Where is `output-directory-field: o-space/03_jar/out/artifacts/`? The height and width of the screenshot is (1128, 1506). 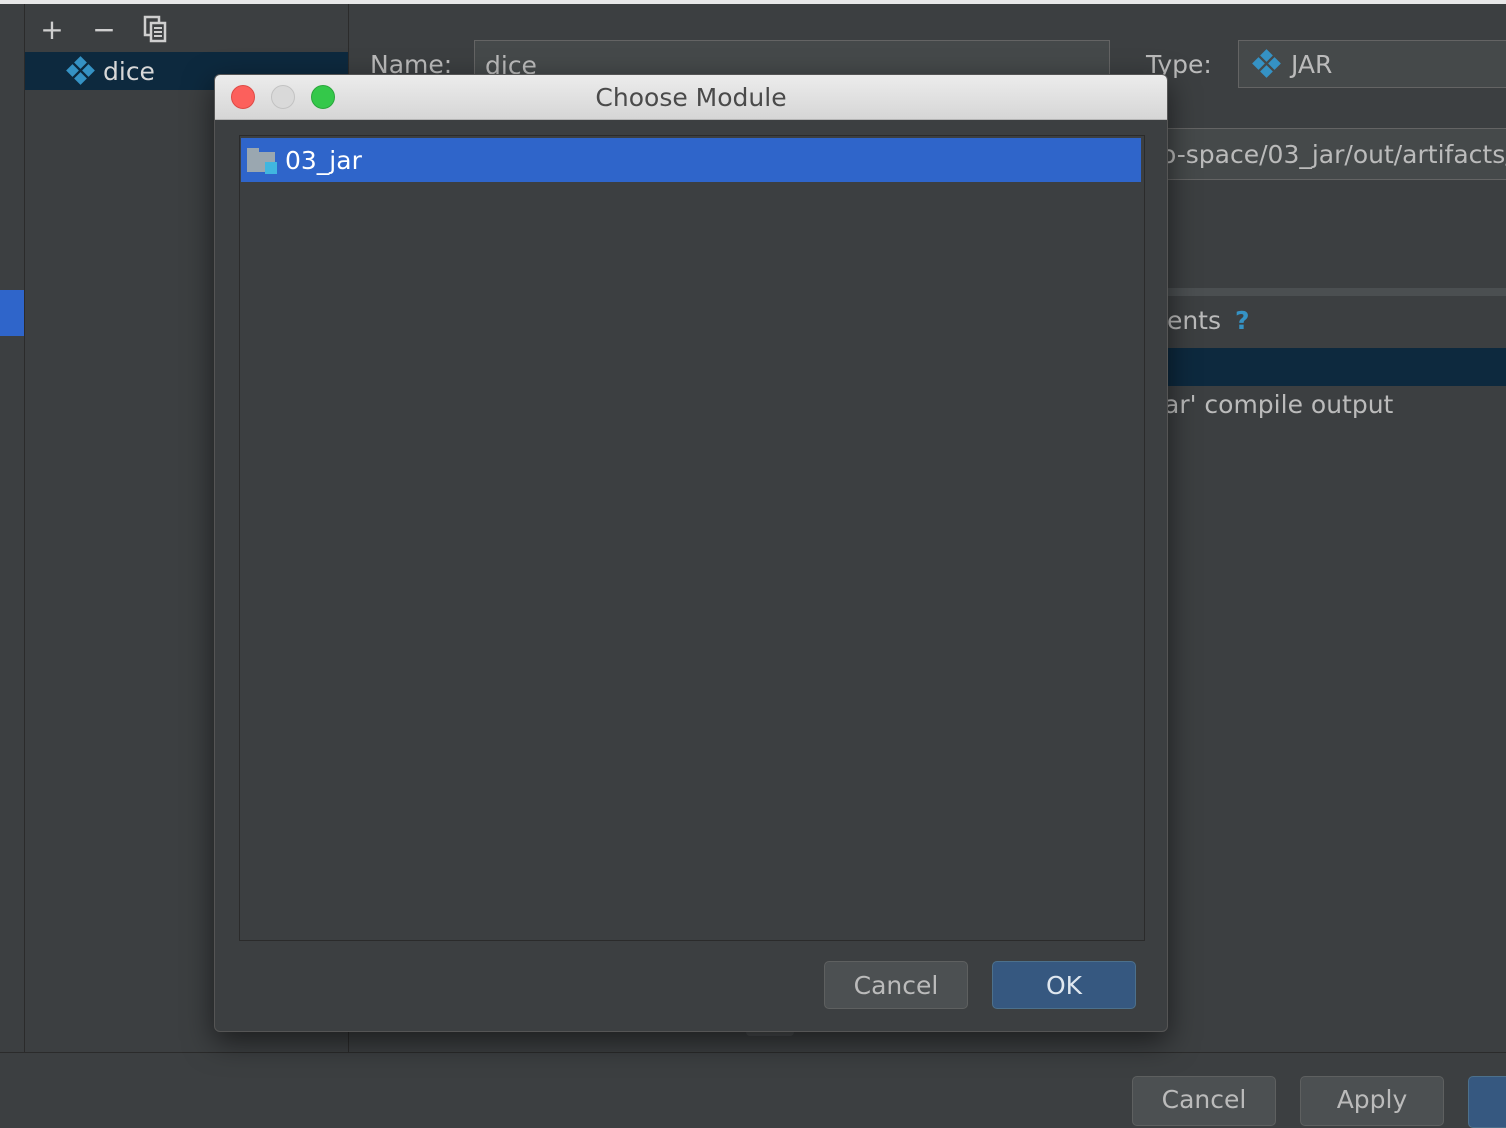
output-directory-field: o-space/03_jar/out/artifacts/ is located at coordinates (1333, 154).